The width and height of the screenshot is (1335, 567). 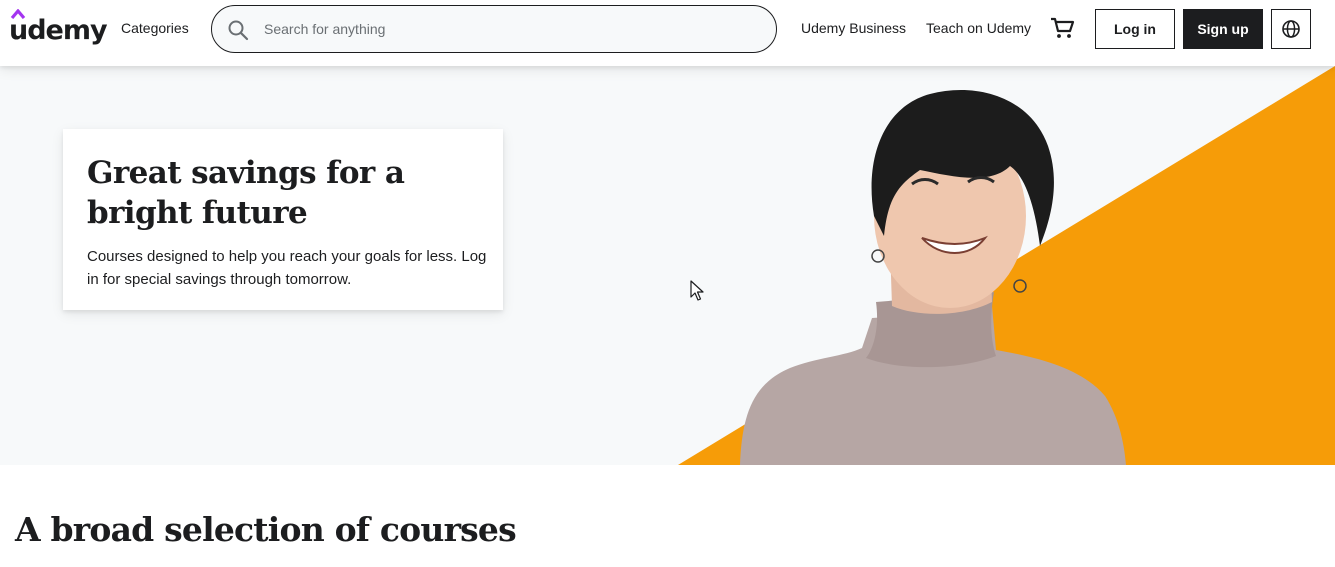 I want to click on categories-menu: Categories, so click(x=155, y=28).